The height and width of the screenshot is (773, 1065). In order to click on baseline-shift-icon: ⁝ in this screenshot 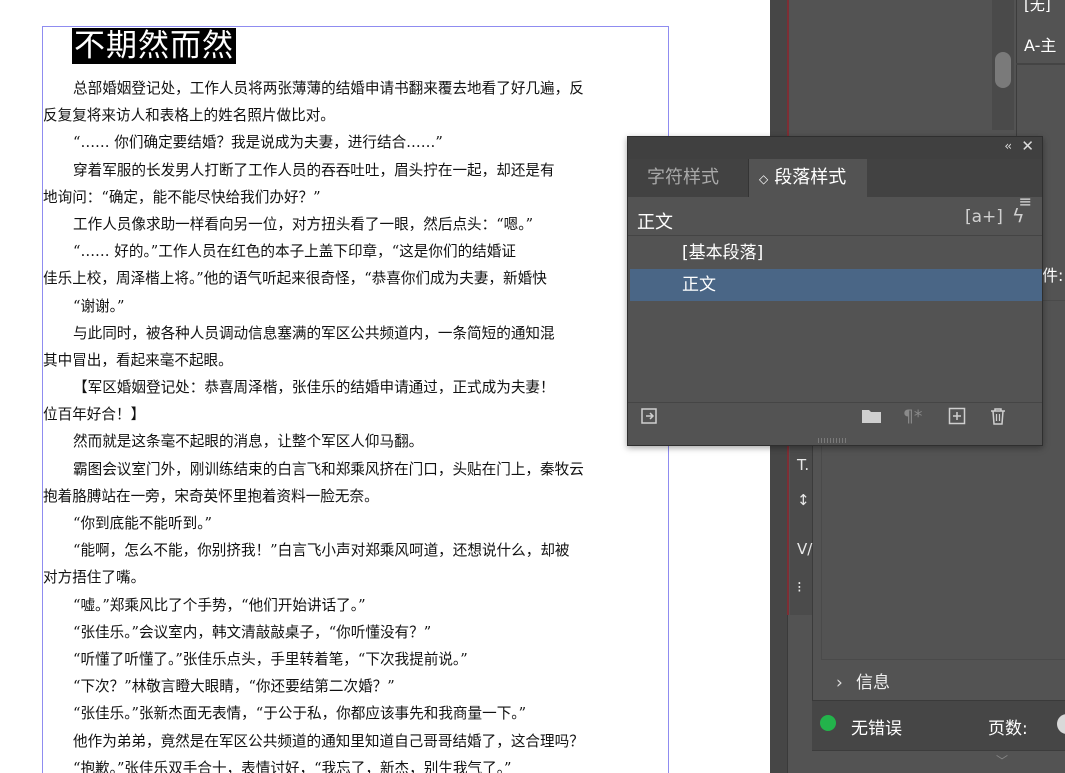, I will do `click(799, 587)`.